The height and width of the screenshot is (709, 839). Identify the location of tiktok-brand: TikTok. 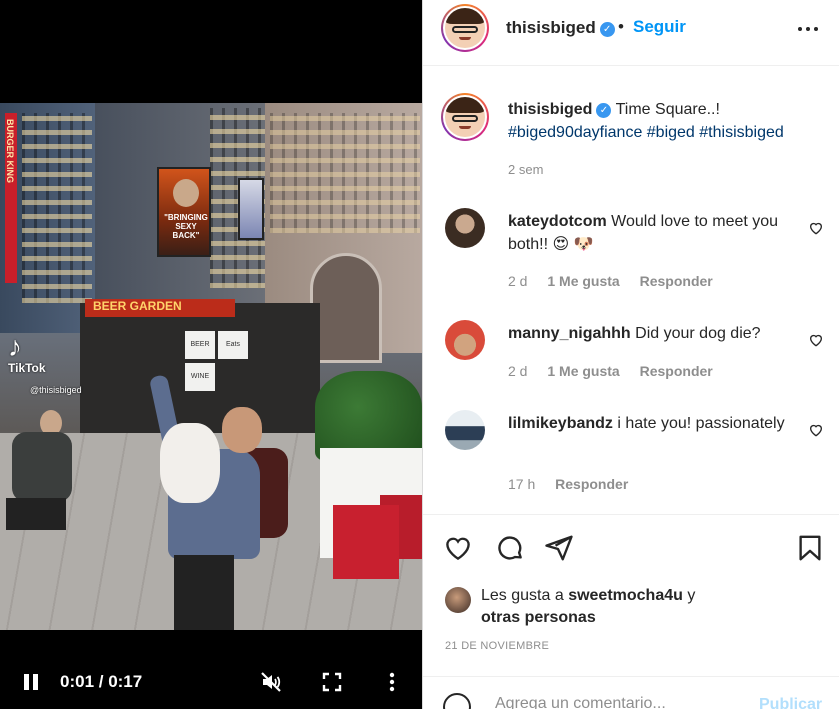
(27, 368).